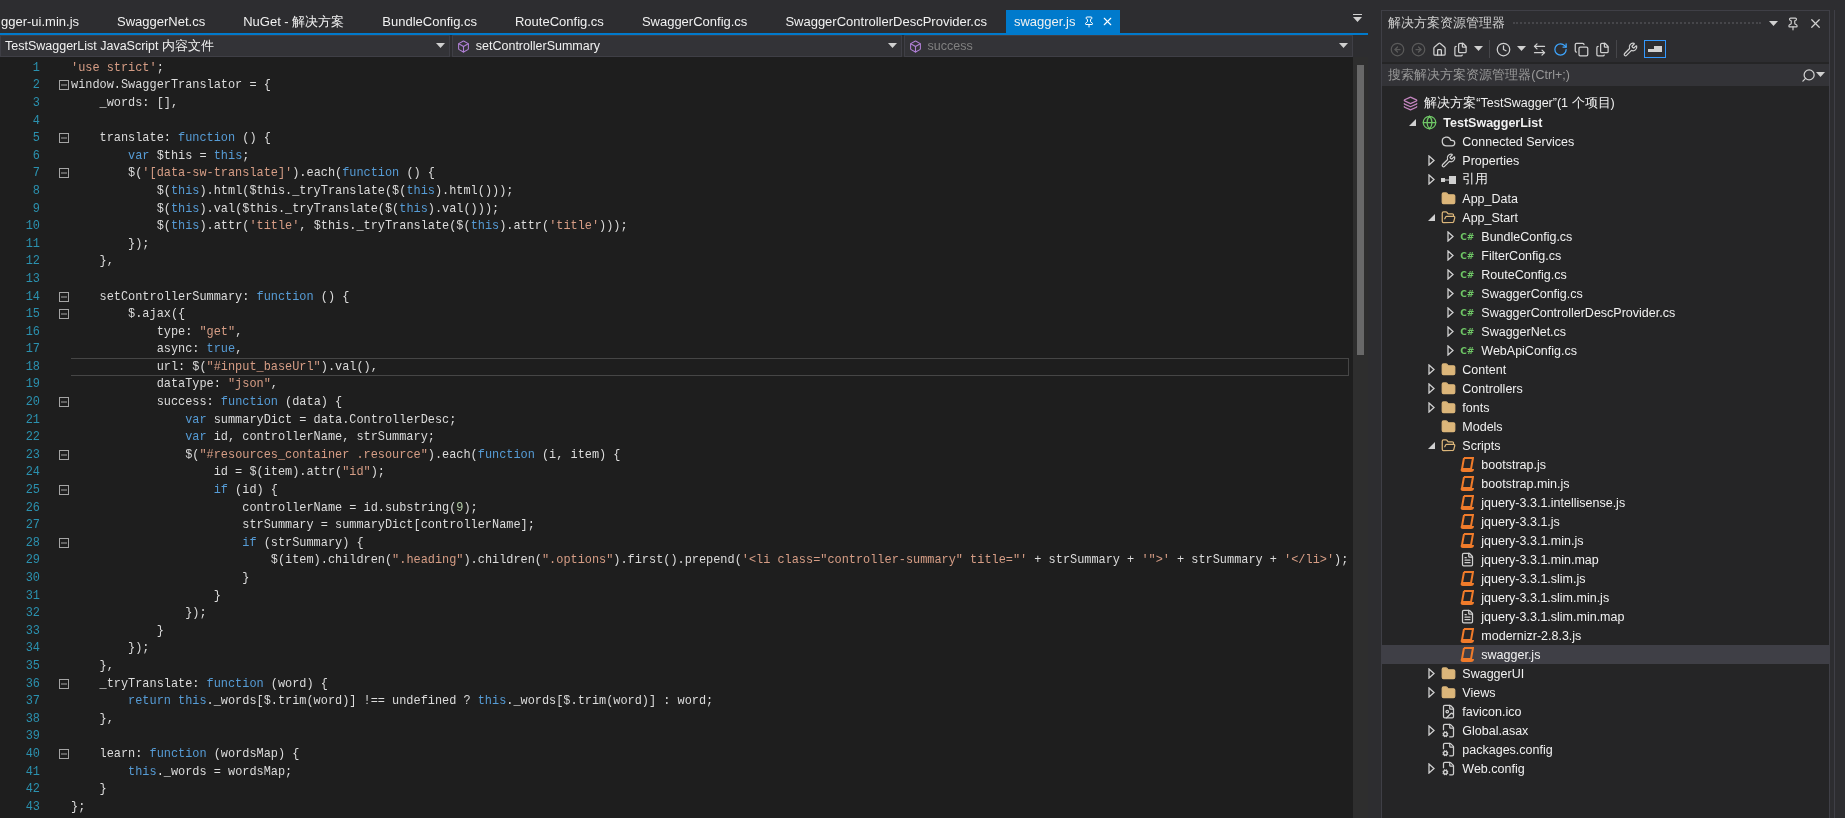 Image resolution: width=1845 pixels, height=818 pixels. What do you see at coordinates (1578, 312) in the screenshot?
I see `tree-item-label: SwaggerControllerDescProvider.cs` at bounding box center [1578, 312].